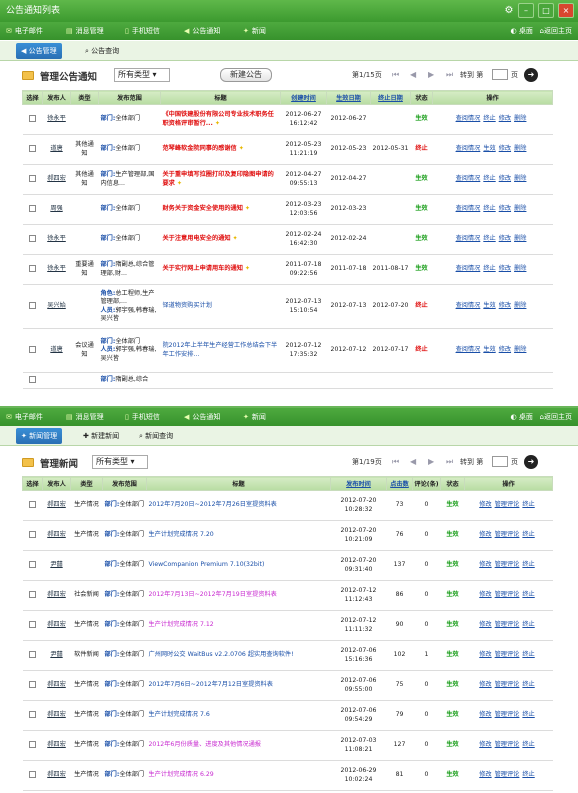 The width and height of the screenshot is (578, 793). What do you see at coordinates (254, 31) in the screenshot?
I see `nav-item-news: ✦ 新闻` at bounding box center [254, 31].